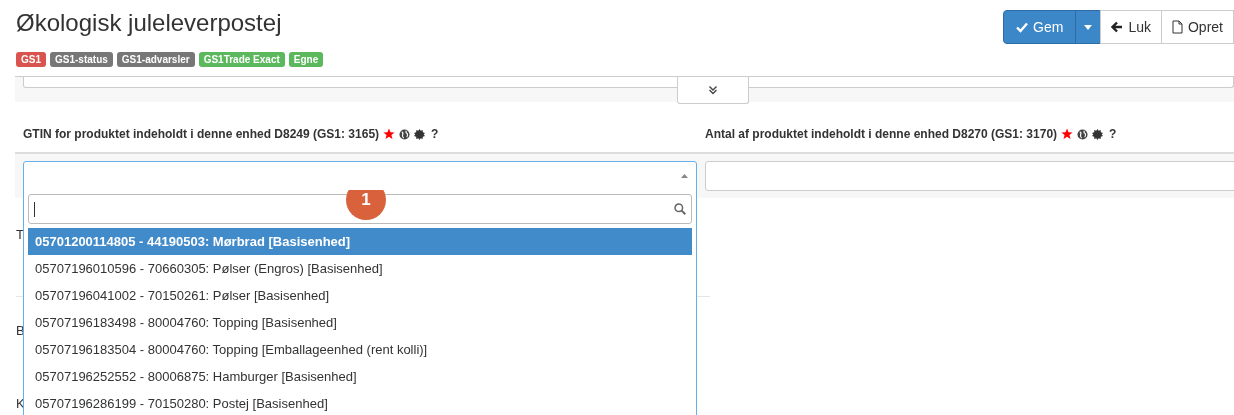 The width and height of the screenshot is (1234, 415). Describe the element at coordinates (31, 59) in the screenshot. I see `badge-label: GS1` at that location.